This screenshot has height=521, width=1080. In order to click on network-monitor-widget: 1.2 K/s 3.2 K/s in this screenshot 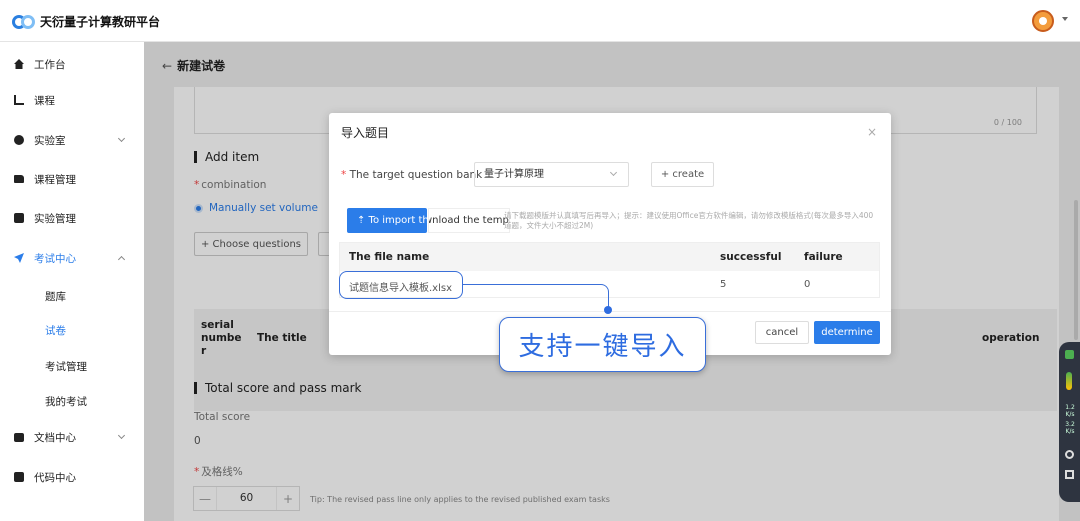, I will do `click(1069, 422)`.